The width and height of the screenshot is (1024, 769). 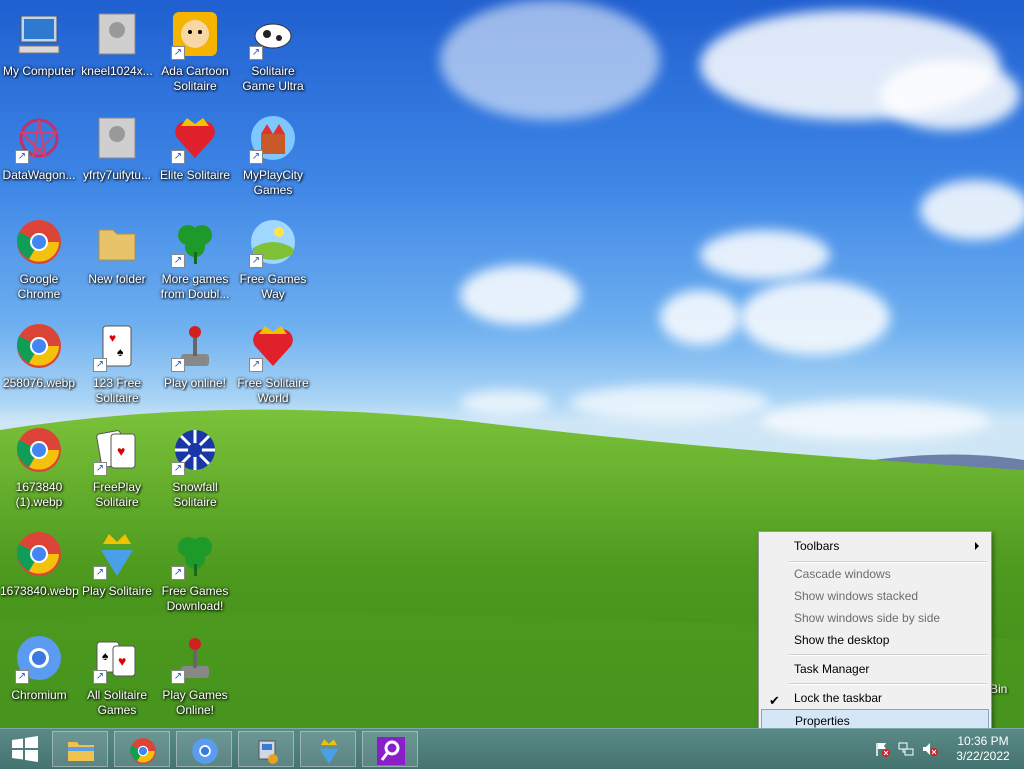 I want to click on chromium-icon, so click(x=205, y=751).